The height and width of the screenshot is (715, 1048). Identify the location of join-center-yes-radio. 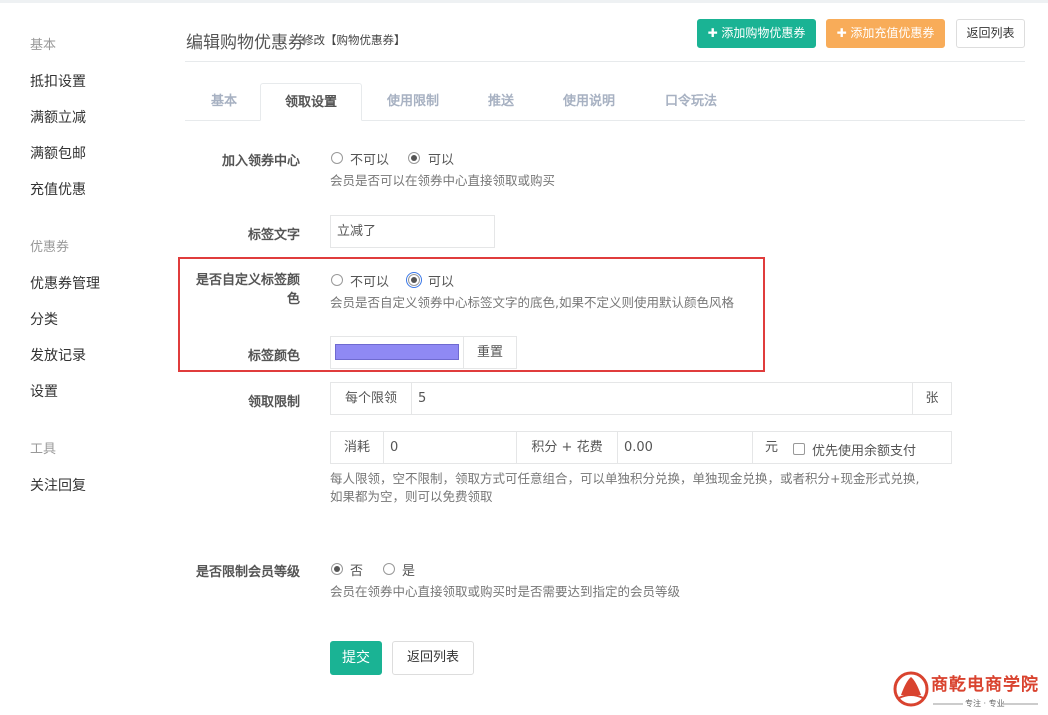
(414, 158).